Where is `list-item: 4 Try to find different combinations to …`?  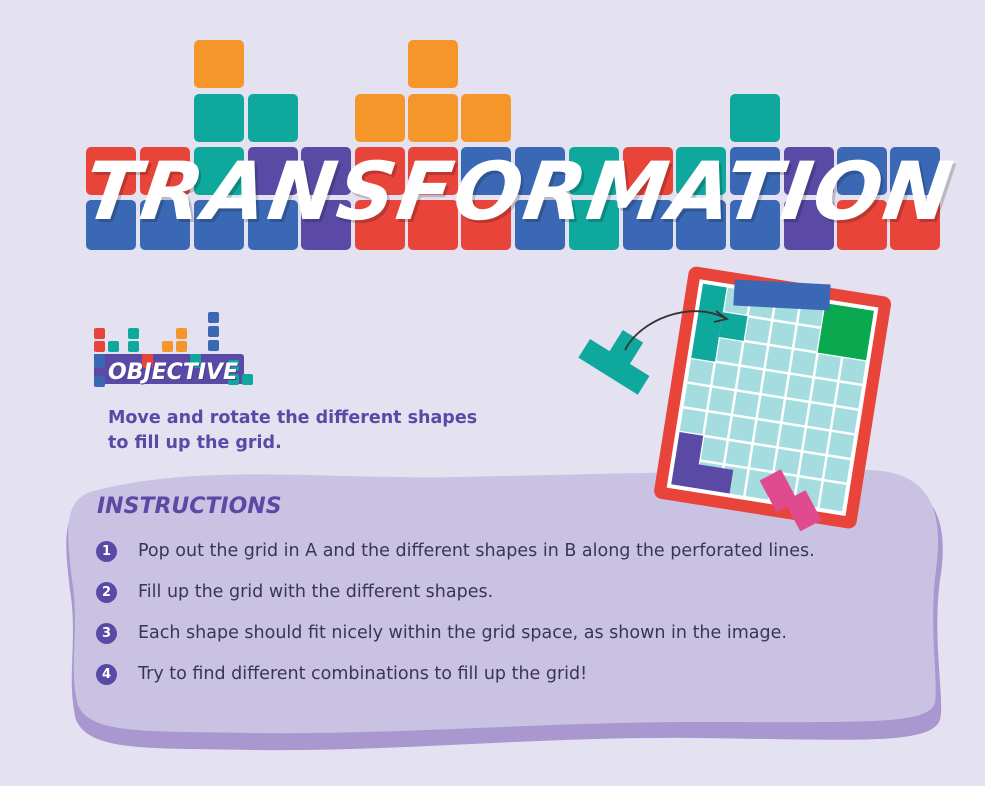 list-item: 4 Try to find different combinations to … is located at coordinates (455, 681).